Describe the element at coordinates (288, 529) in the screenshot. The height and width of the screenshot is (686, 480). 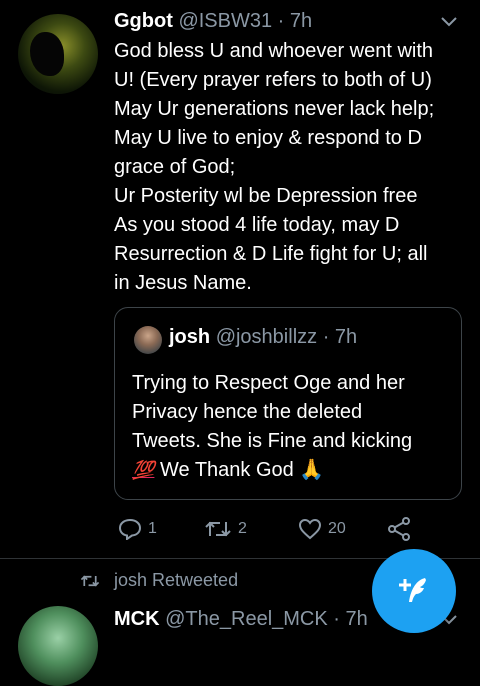
I see `action-bar: 1 2 20` at that location.